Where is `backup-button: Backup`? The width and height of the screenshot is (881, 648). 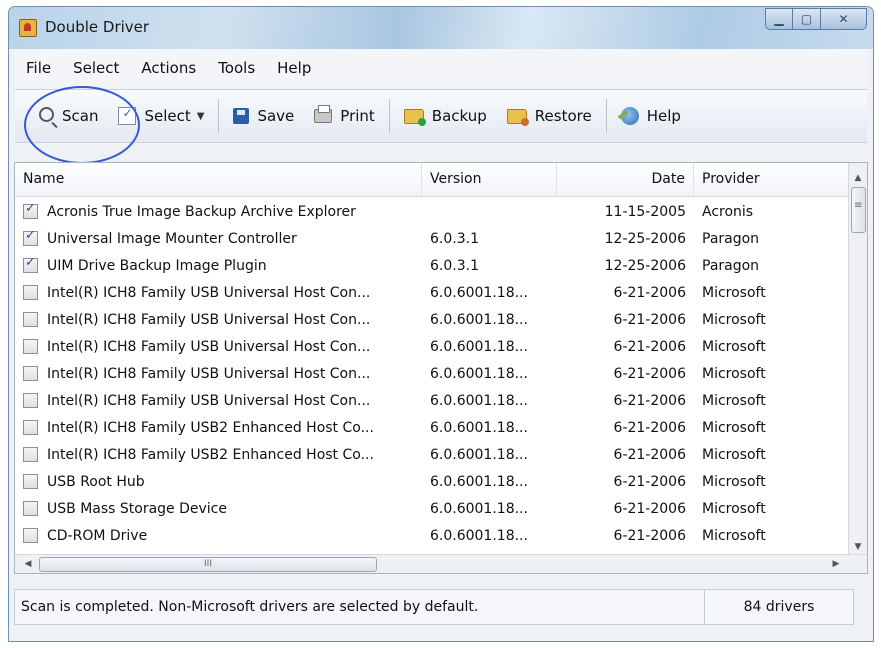 backup-button: Backup is located at coordinates (445, 116).